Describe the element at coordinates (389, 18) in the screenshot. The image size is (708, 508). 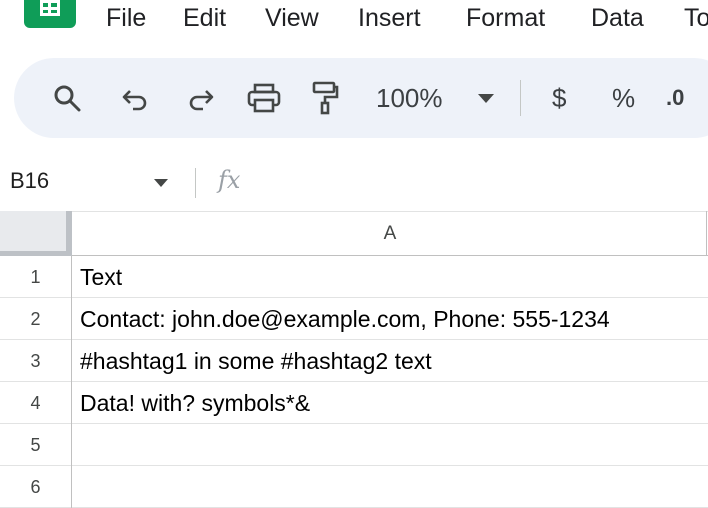
I see `menu-insert: Insert` at that location.